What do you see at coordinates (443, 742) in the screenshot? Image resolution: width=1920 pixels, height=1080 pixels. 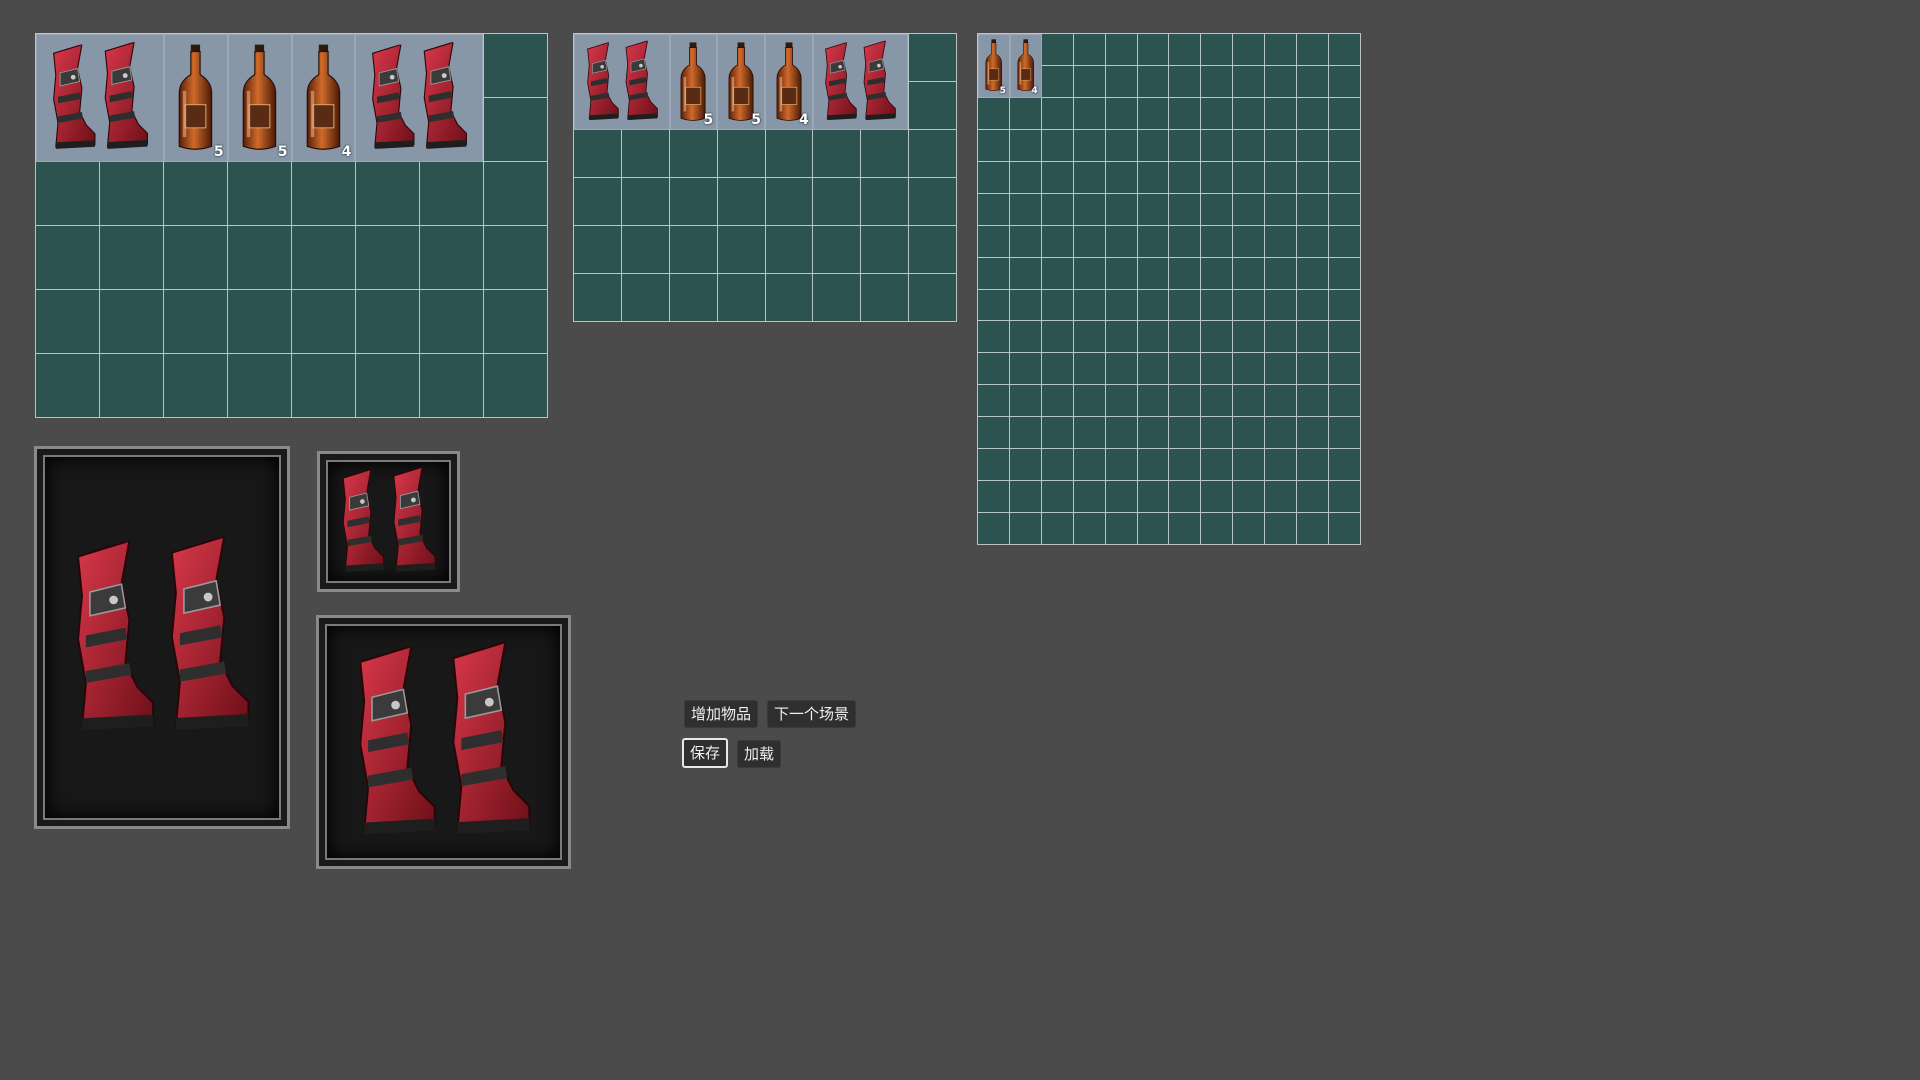 I see `equip-slot-medium` at bounding box center [443, 742].